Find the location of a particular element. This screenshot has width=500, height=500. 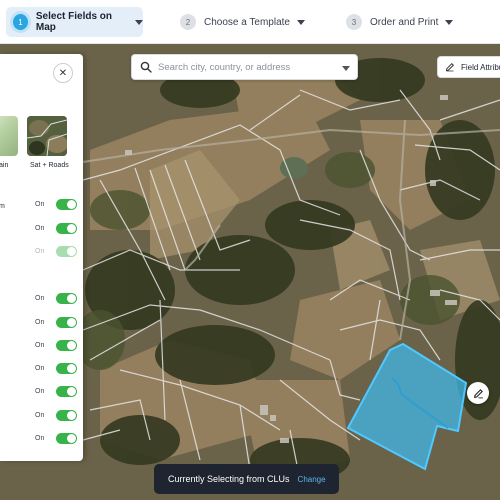

close-icon: ✕ is located at coordinates (63, 73).